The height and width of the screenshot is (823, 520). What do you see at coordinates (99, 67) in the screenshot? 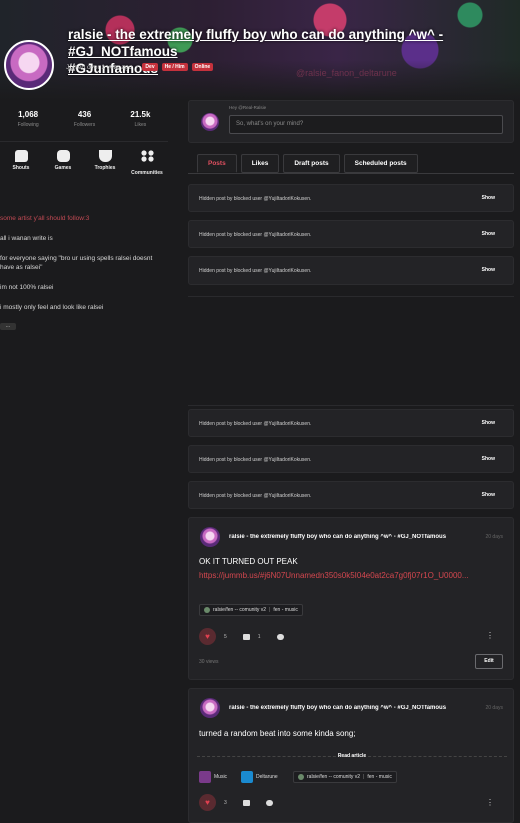
I see `joined-date: Joined over 1 year ago` at bounding box center [99, 67].